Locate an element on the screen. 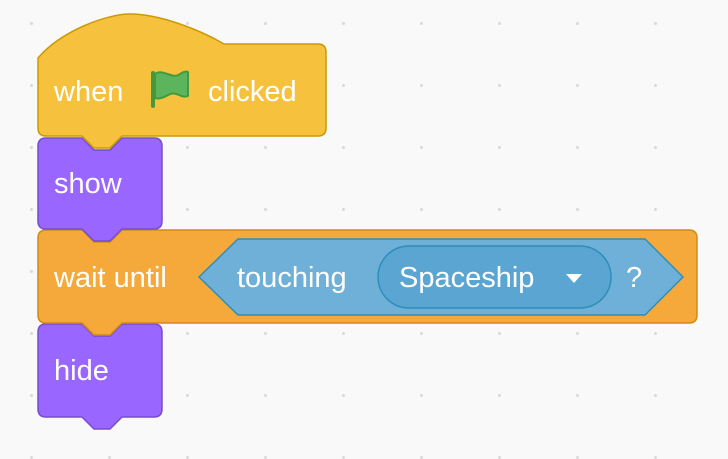 The image size is (728, 459). wait-until-label: wait until is located at coordinates (110, 278).